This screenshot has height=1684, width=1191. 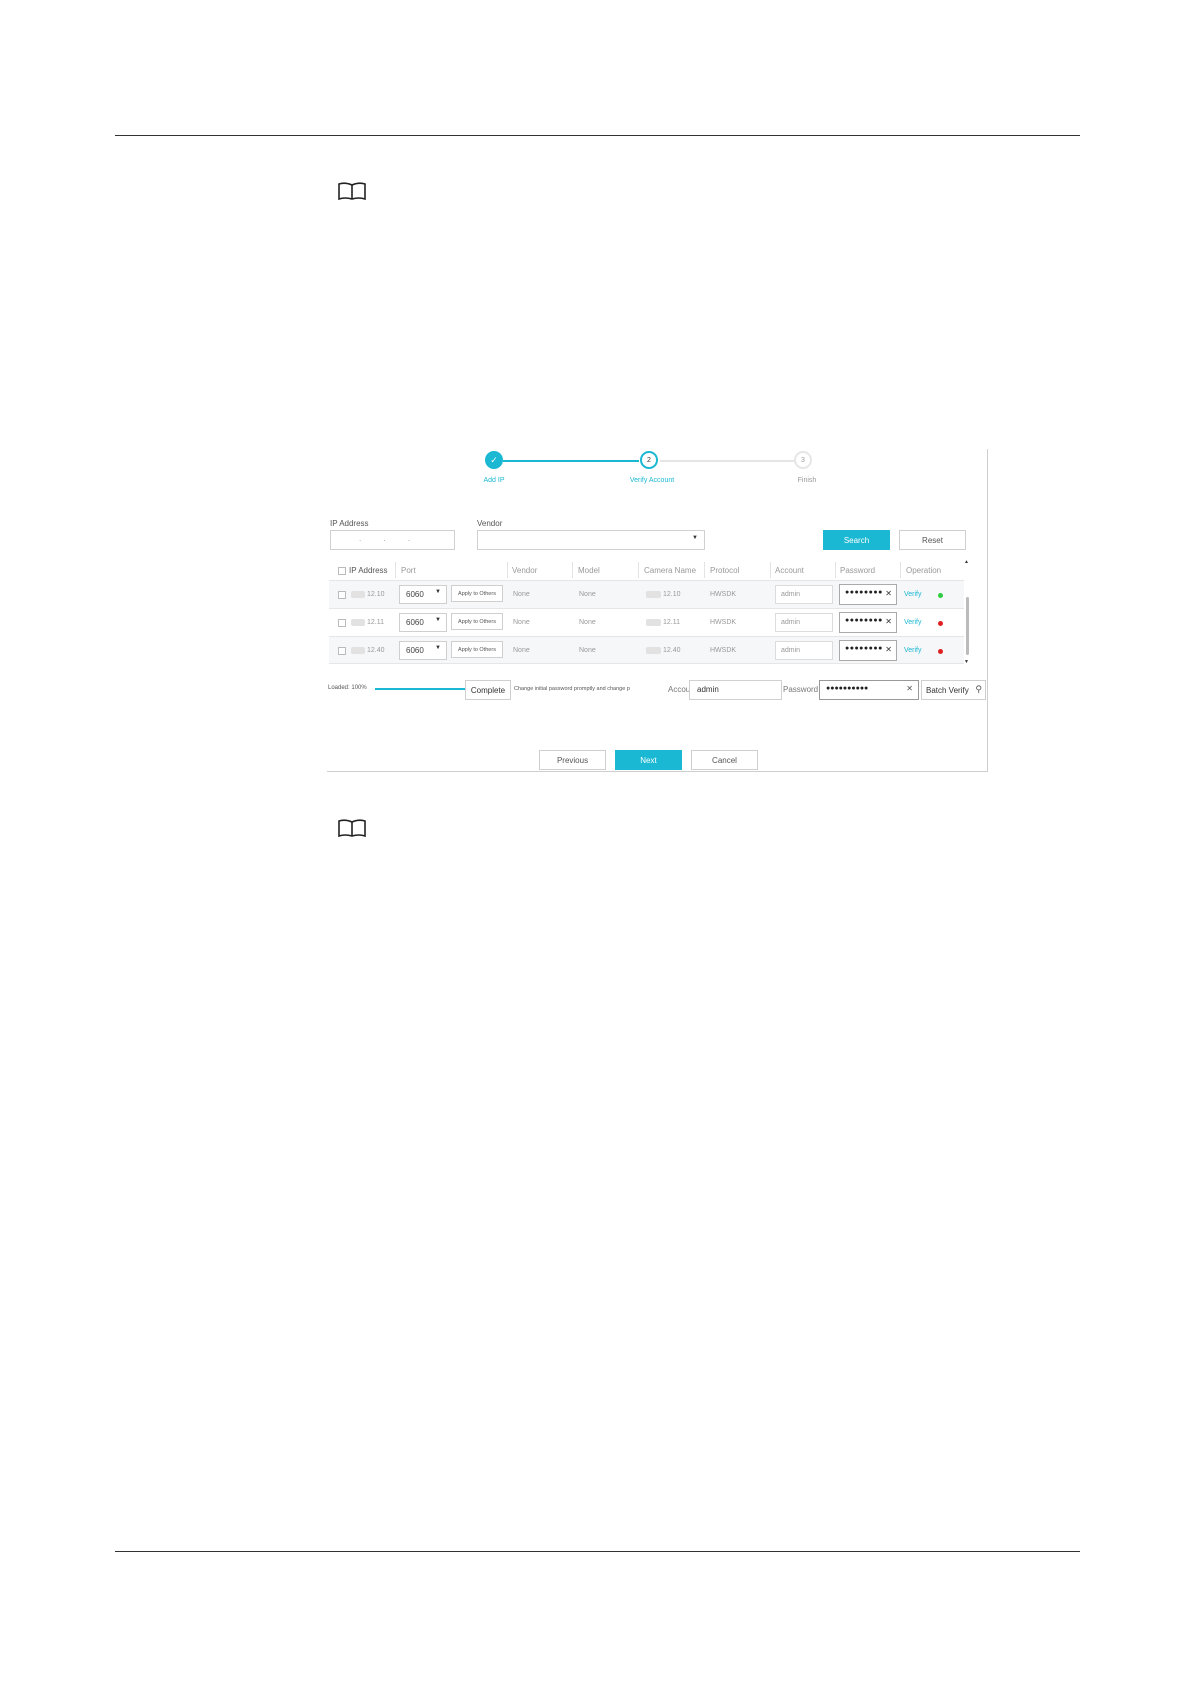 What do you see at coordinates (649, 460) in the screenshot?
I see `step-2-circle: 2` at bounding box center [649, 460].